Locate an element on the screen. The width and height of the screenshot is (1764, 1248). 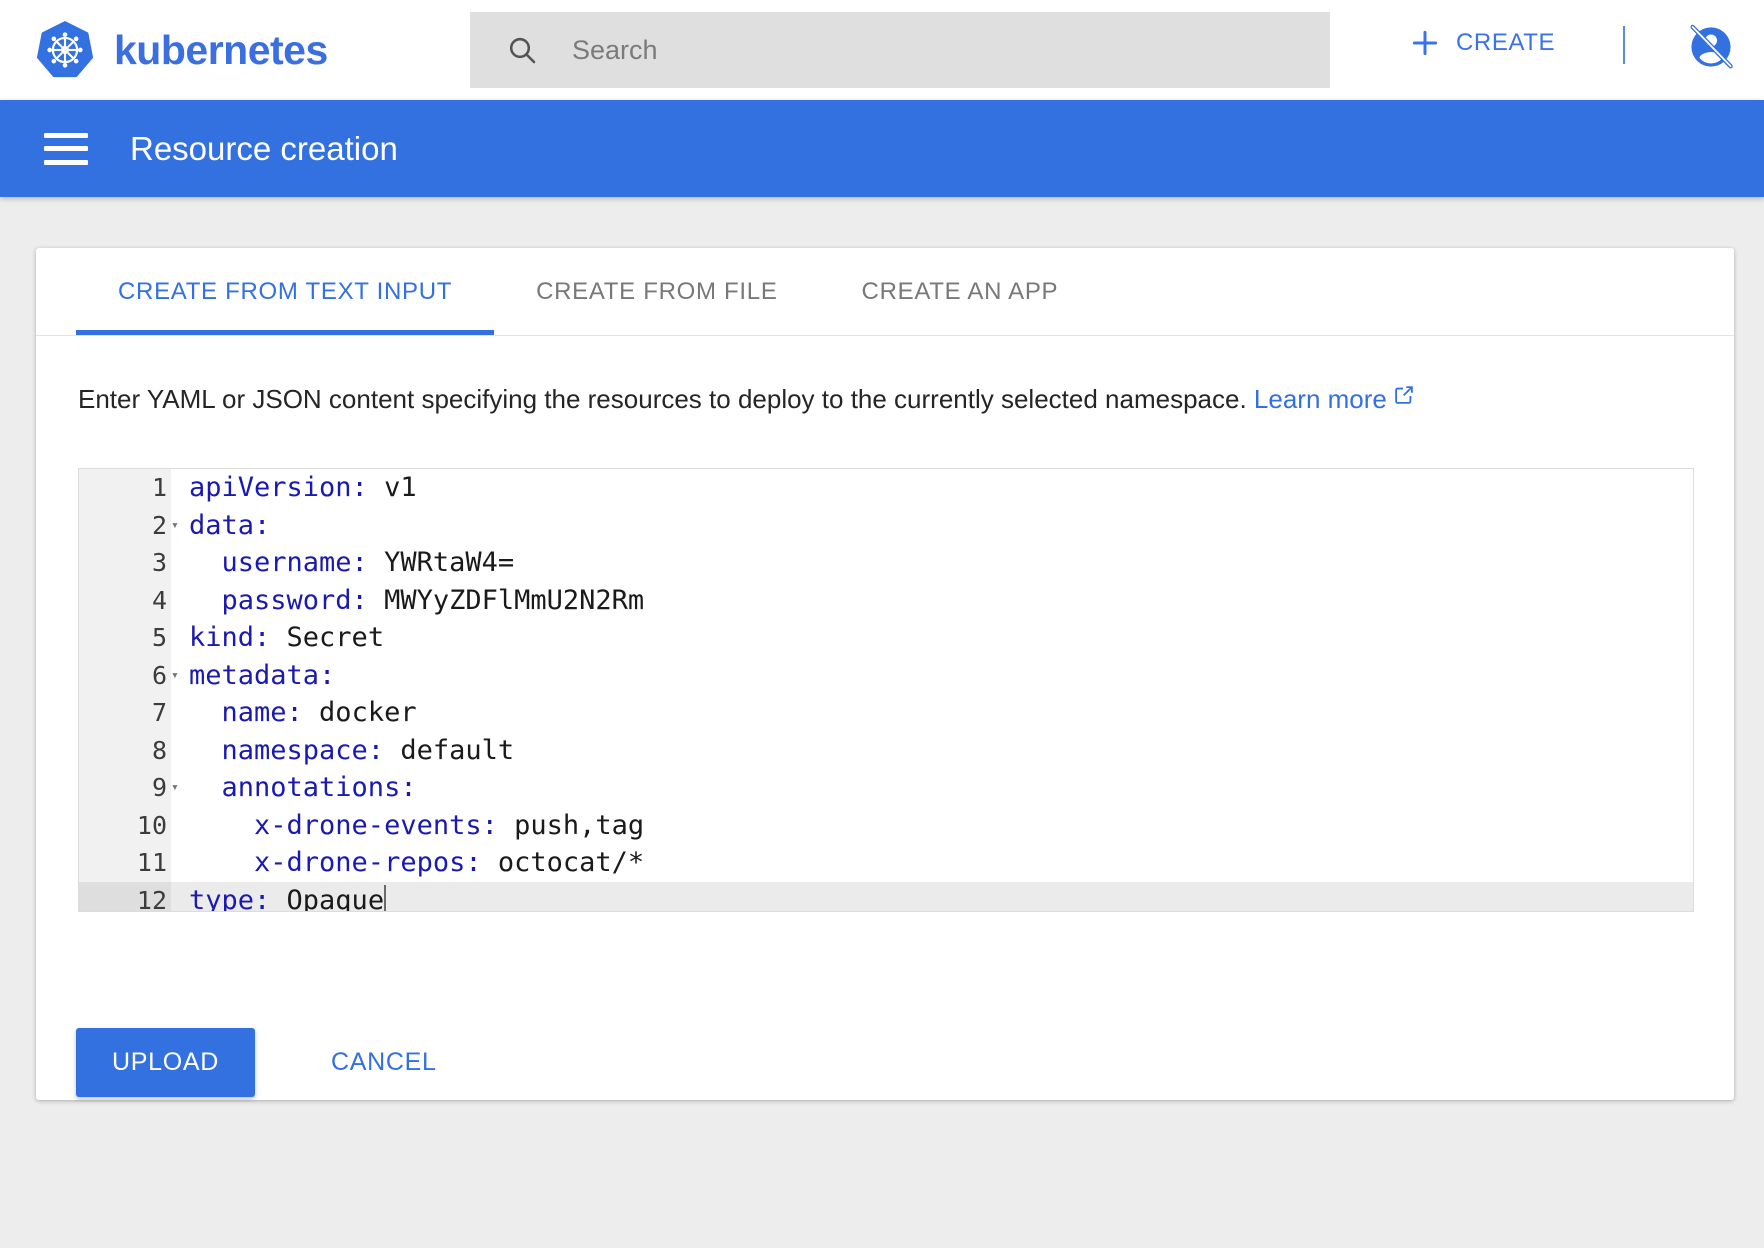
top-header-bar: kubernetes CREATE is located at coordinates (882, 50).